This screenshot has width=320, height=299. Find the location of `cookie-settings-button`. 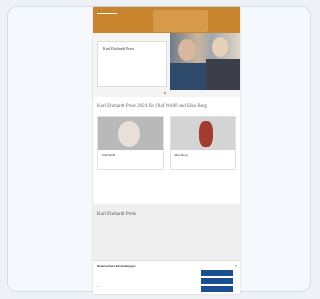

cookie-settings-button is located at coordinates (217, 281).